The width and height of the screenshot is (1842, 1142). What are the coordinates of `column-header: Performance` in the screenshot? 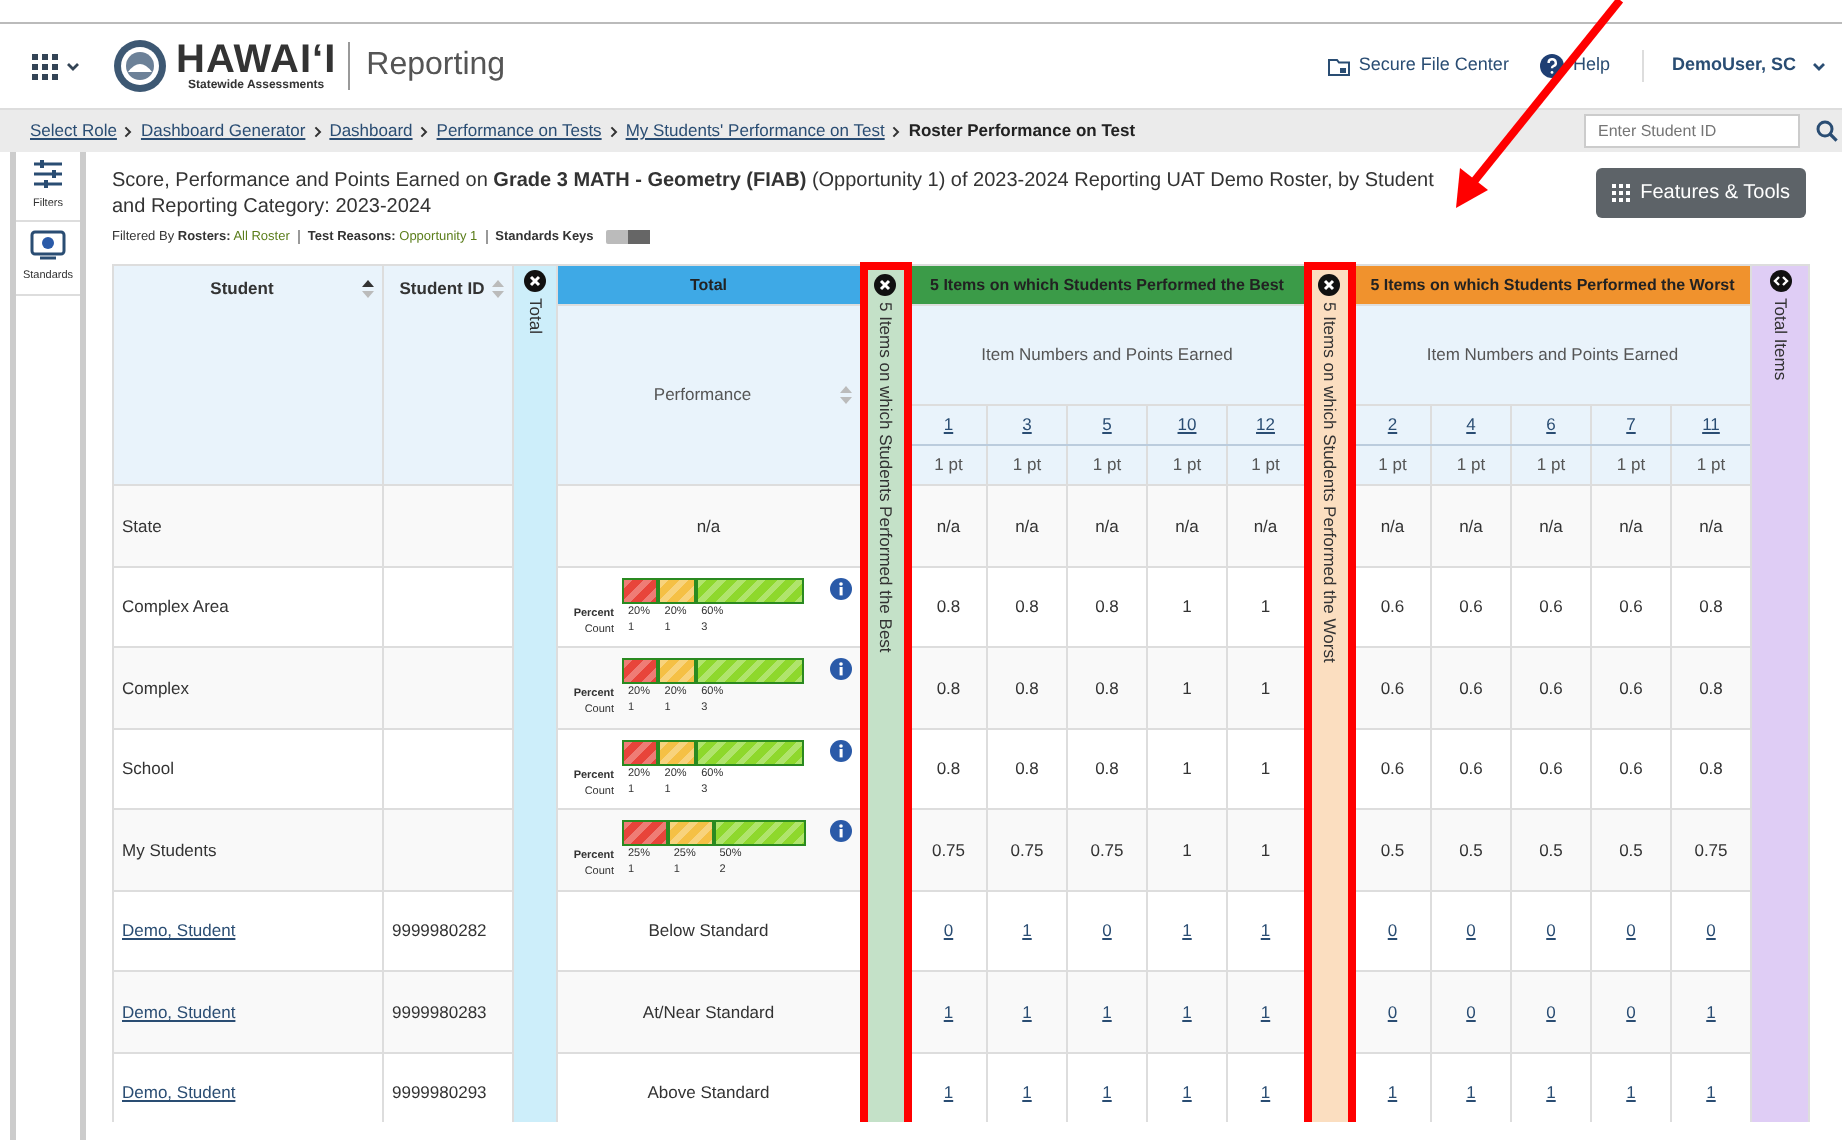 It's located at (710, 395).